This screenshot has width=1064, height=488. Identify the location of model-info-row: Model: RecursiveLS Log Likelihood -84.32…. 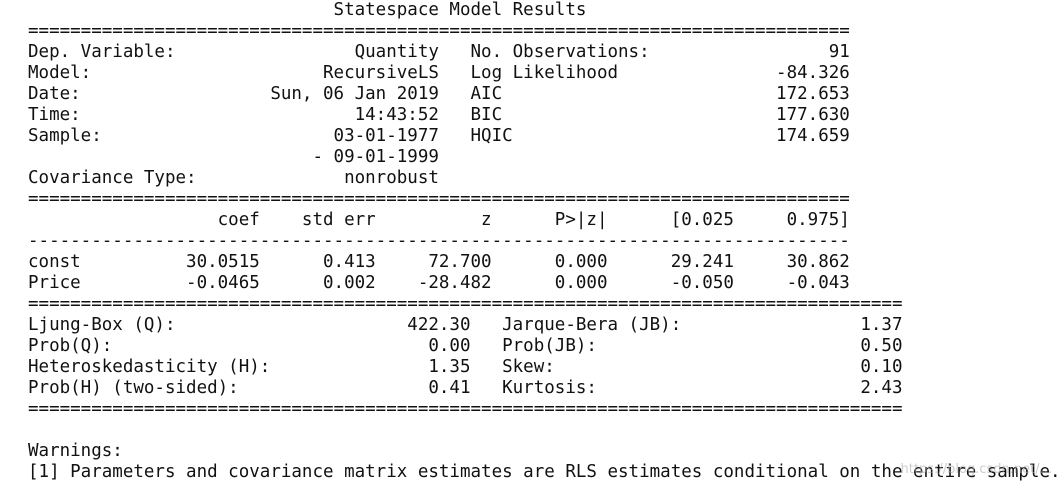
(439, 73).